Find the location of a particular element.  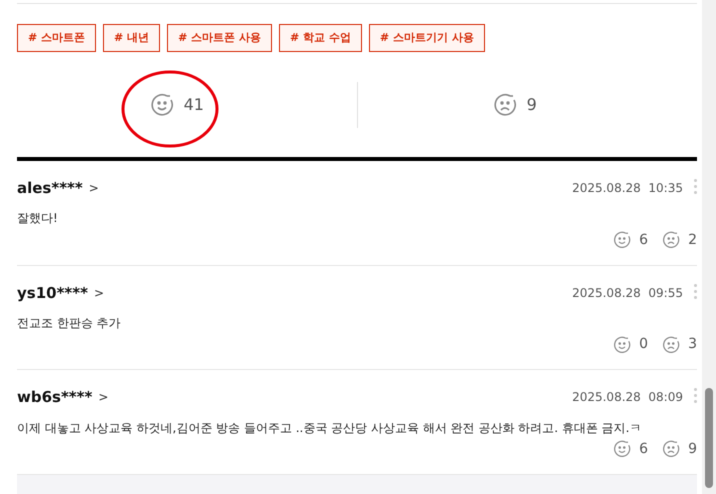

comment-time: 2025.08.28 08:09 is located at coordinates (627, 397).